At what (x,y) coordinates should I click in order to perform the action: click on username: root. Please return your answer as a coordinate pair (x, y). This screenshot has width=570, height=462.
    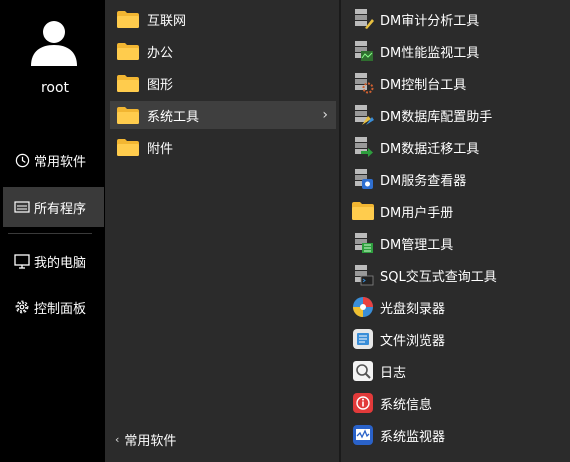
    Looking at the image, I should click on (55, 88).